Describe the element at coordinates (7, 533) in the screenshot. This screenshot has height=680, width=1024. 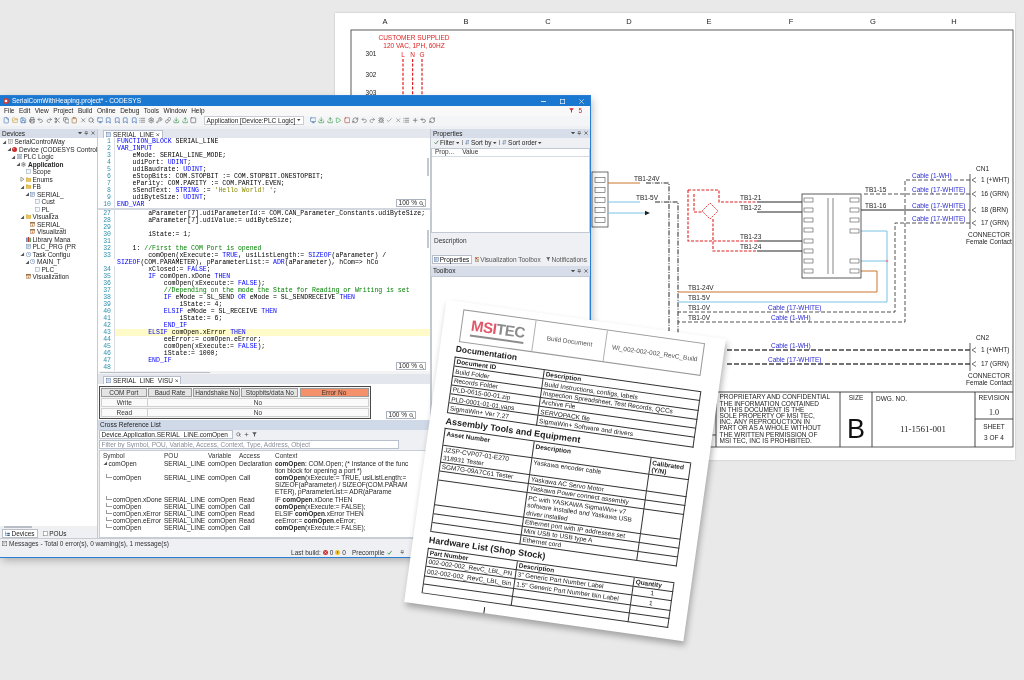
I see `tree-icon` at that location.